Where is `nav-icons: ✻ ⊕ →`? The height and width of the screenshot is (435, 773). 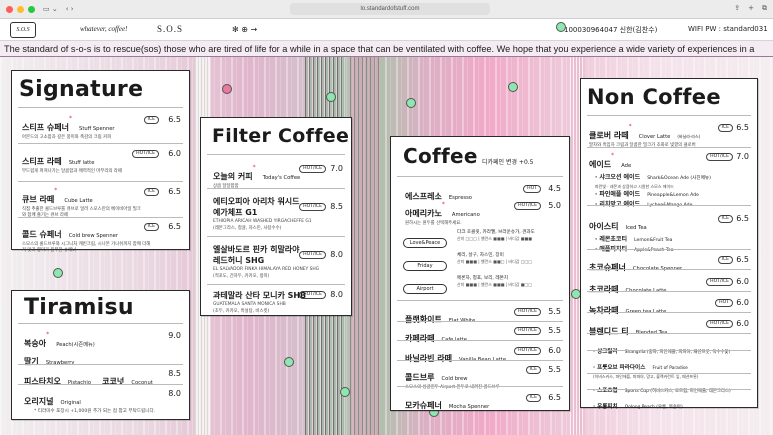
nav-icons: ✻ ⊕ → is located at coordinates (244, 29).